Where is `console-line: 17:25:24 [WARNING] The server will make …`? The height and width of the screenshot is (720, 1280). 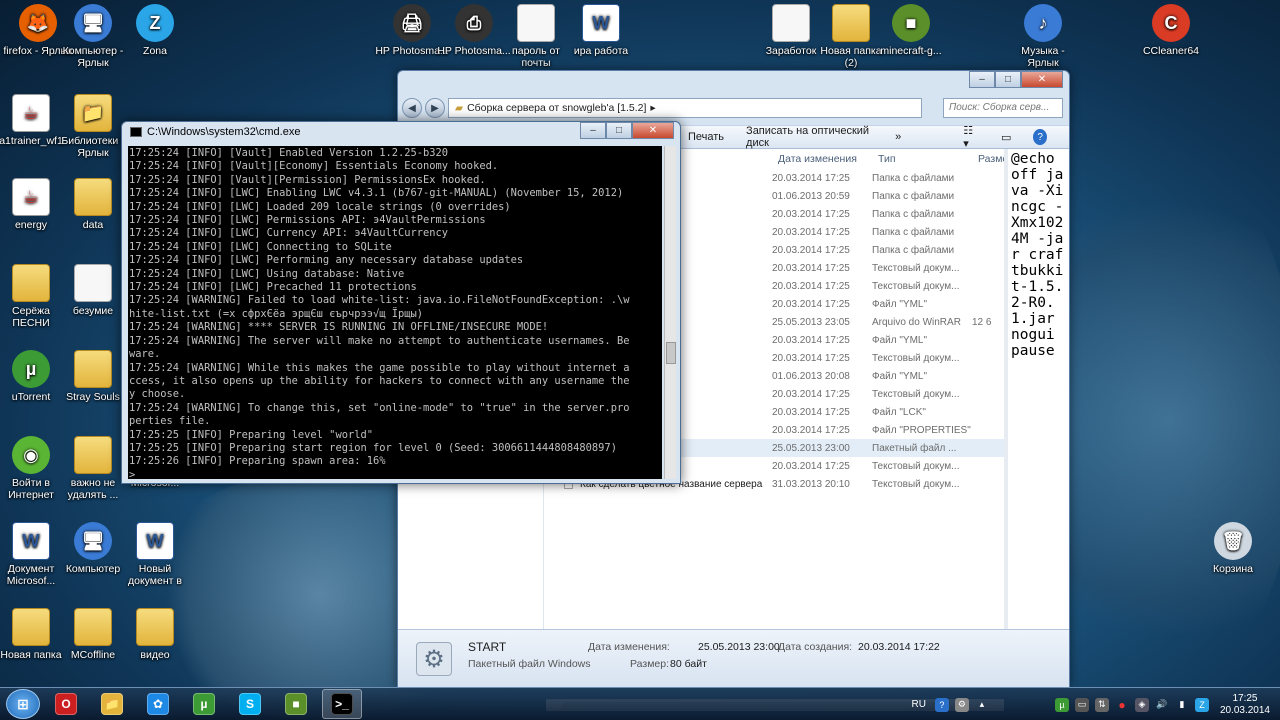
console-line: 17:25:24 [WARNING] The server will make … is located at coordinates (379, 340).